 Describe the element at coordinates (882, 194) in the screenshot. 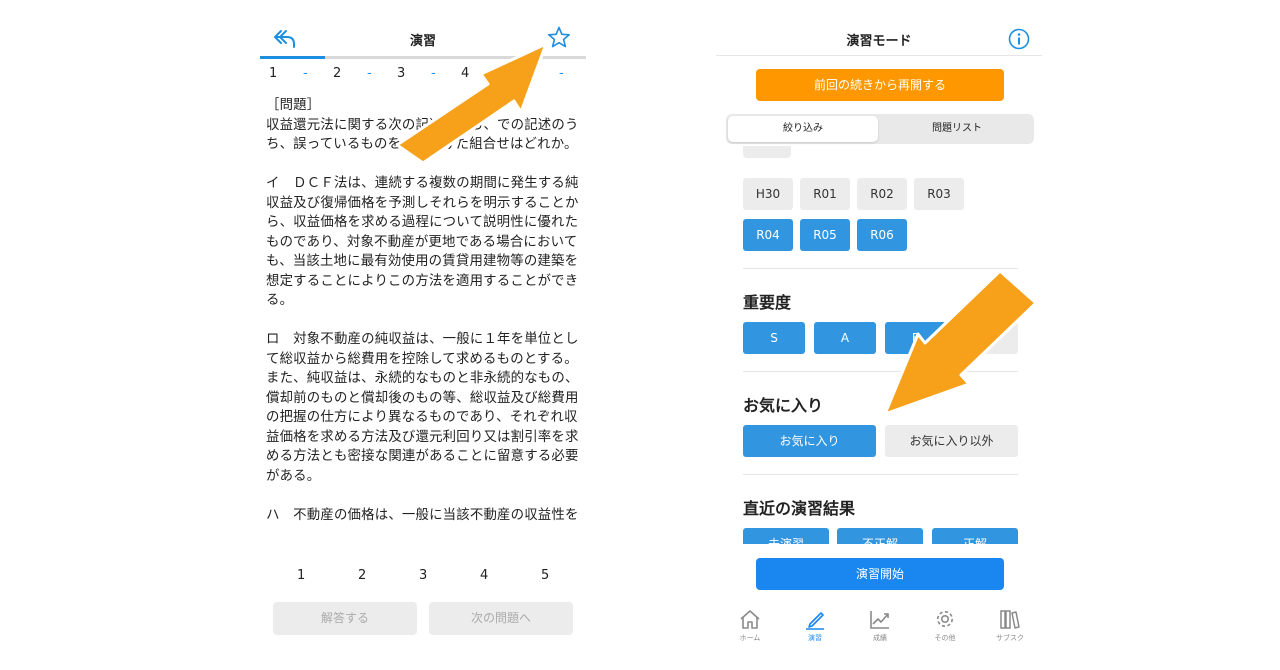

I see `year-chip: R02` at that location.